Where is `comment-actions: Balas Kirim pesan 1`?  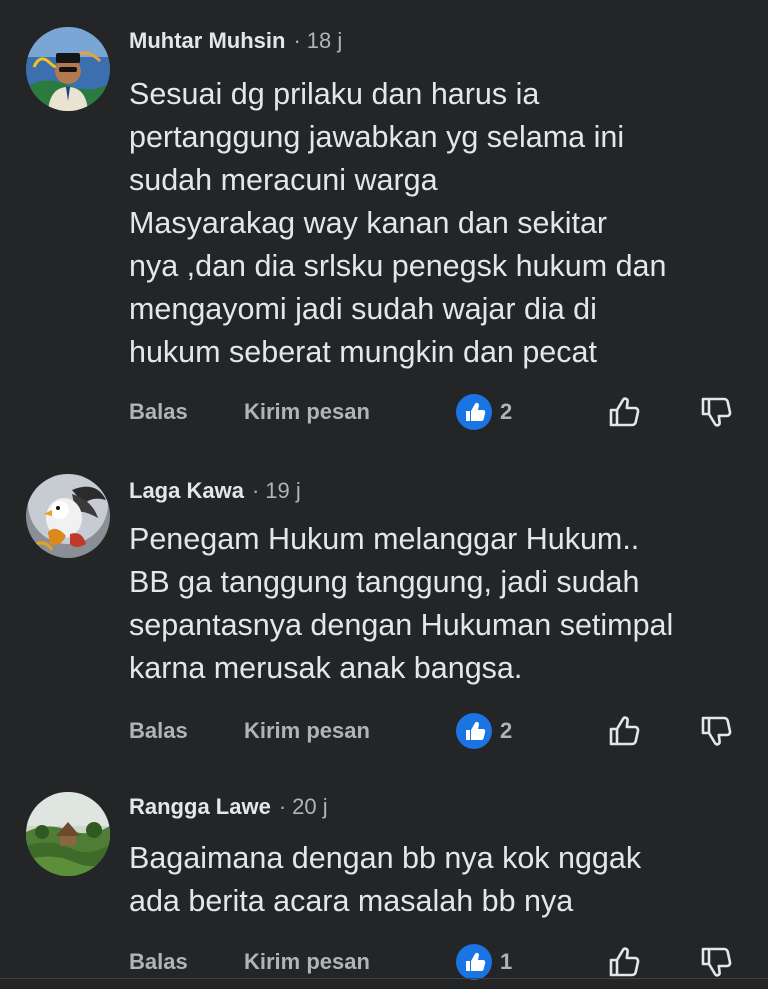 comment-actions: Balas Kirim pesan 1 is located at coordinates (384, 961).